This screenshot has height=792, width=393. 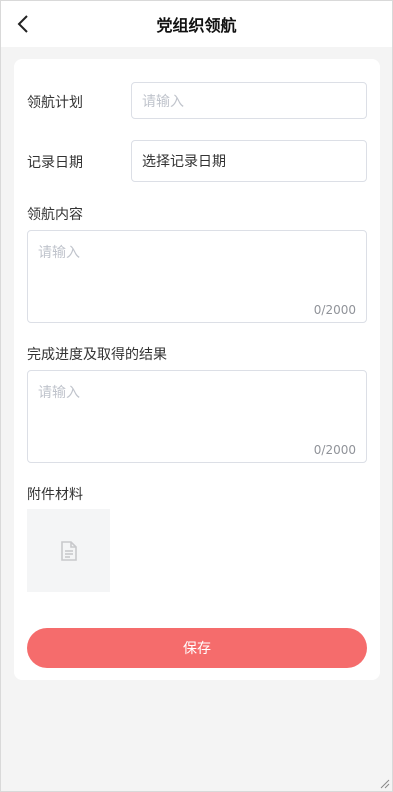 I want to click on progress-placeholder: 请输入, so click(x=59, y=393).